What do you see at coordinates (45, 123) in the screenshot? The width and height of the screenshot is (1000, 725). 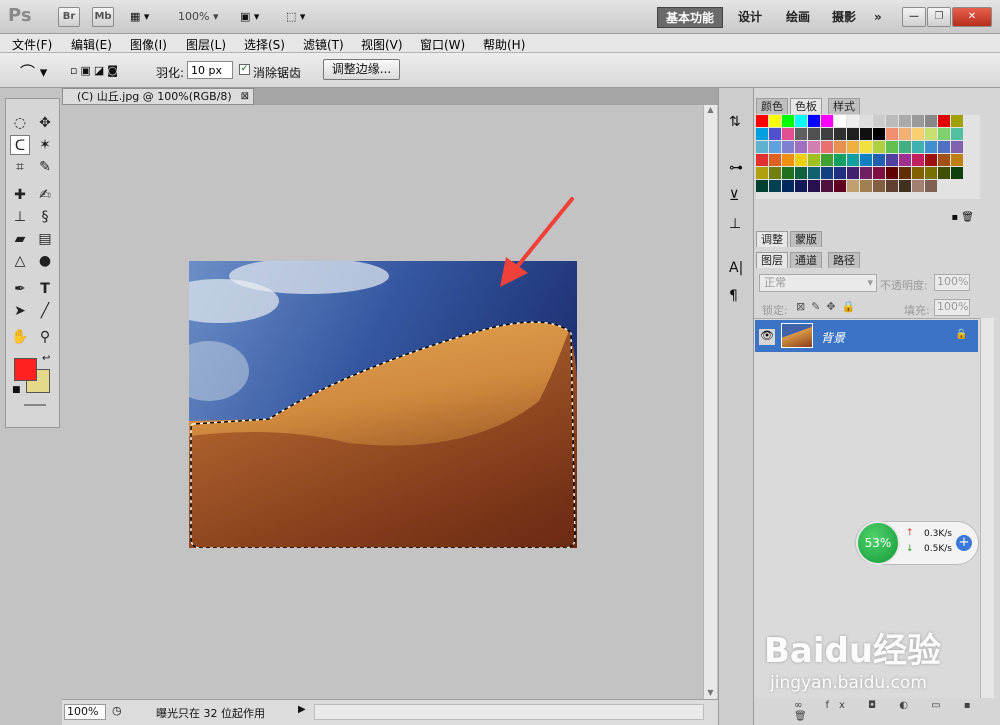 I see `move-tool-icon: ✥` at bounding box center [45, 123].